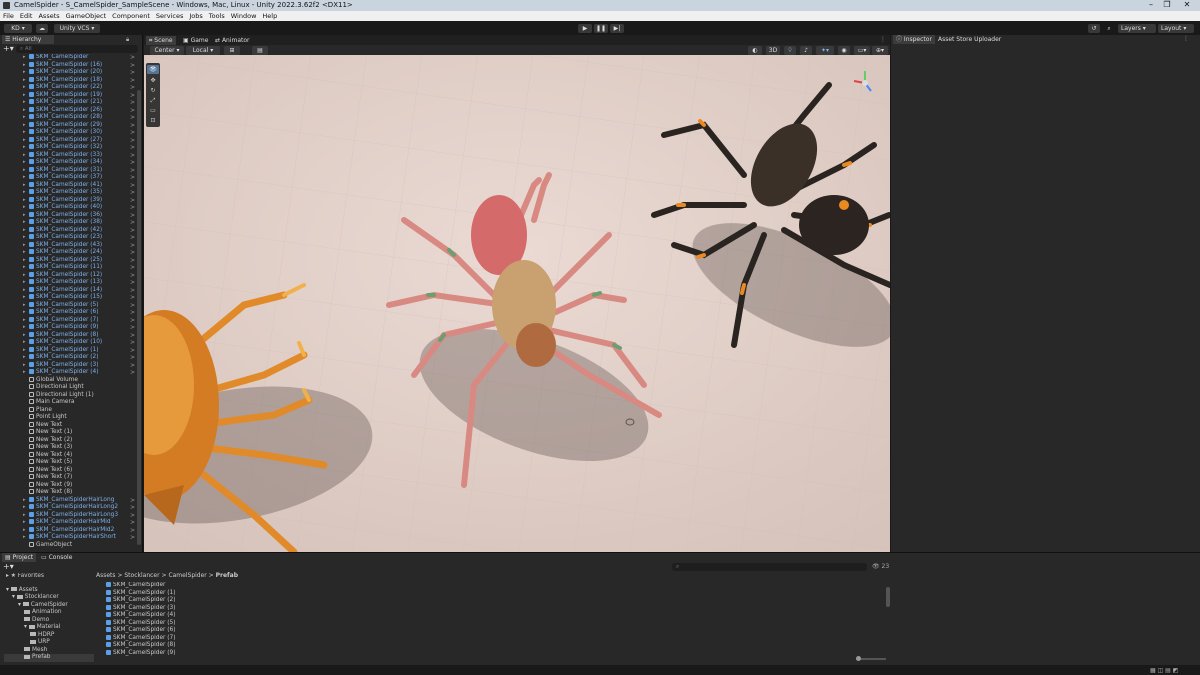  What do you see at coordinates (71, 388) in the screenshot?
I see `hierarchy-item: Directional Light` at bounding box center [71, 388].